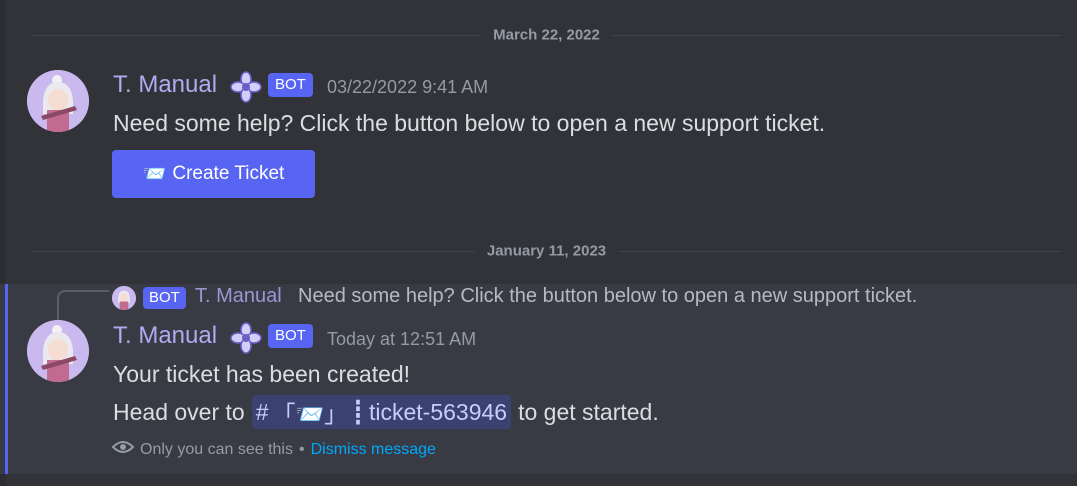 The image size is (1077, 486). I want to click on envelope-icon: 📨, so click(154, 174).